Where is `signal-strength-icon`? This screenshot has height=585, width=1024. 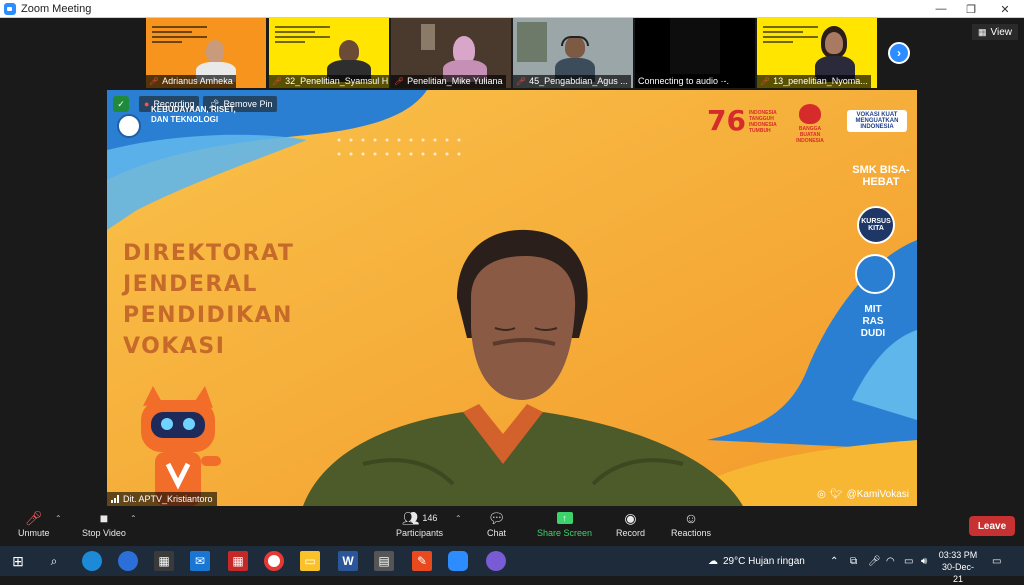 signal-strength-icon is located at coordinates (115, 499).